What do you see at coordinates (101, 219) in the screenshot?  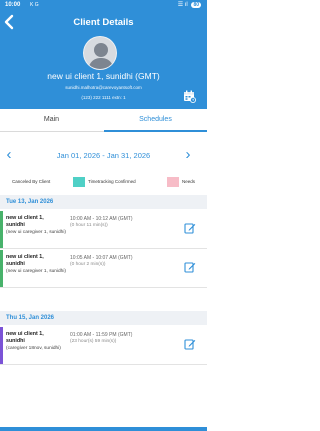 I see `schedule-time: 10:00 AM - 10:12 AM (GMT)` at bounding box center [101, 219].